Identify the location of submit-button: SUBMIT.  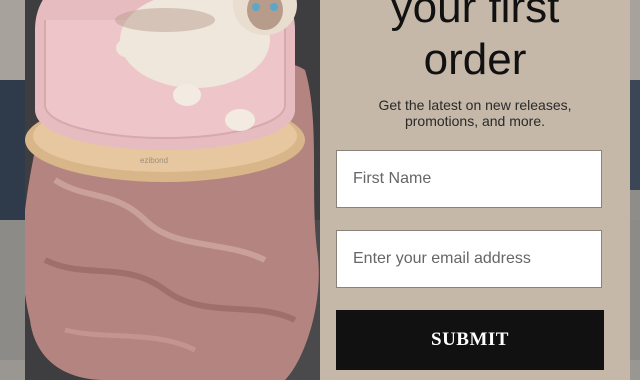
(470, 340).